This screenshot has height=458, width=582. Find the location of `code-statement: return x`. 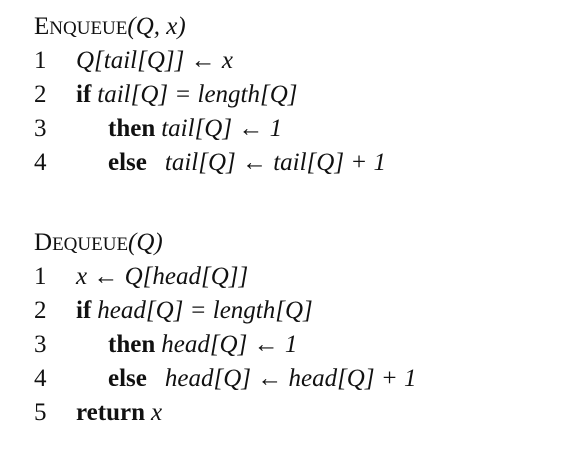

code-statement: return x is located at coordinates (119, 413).